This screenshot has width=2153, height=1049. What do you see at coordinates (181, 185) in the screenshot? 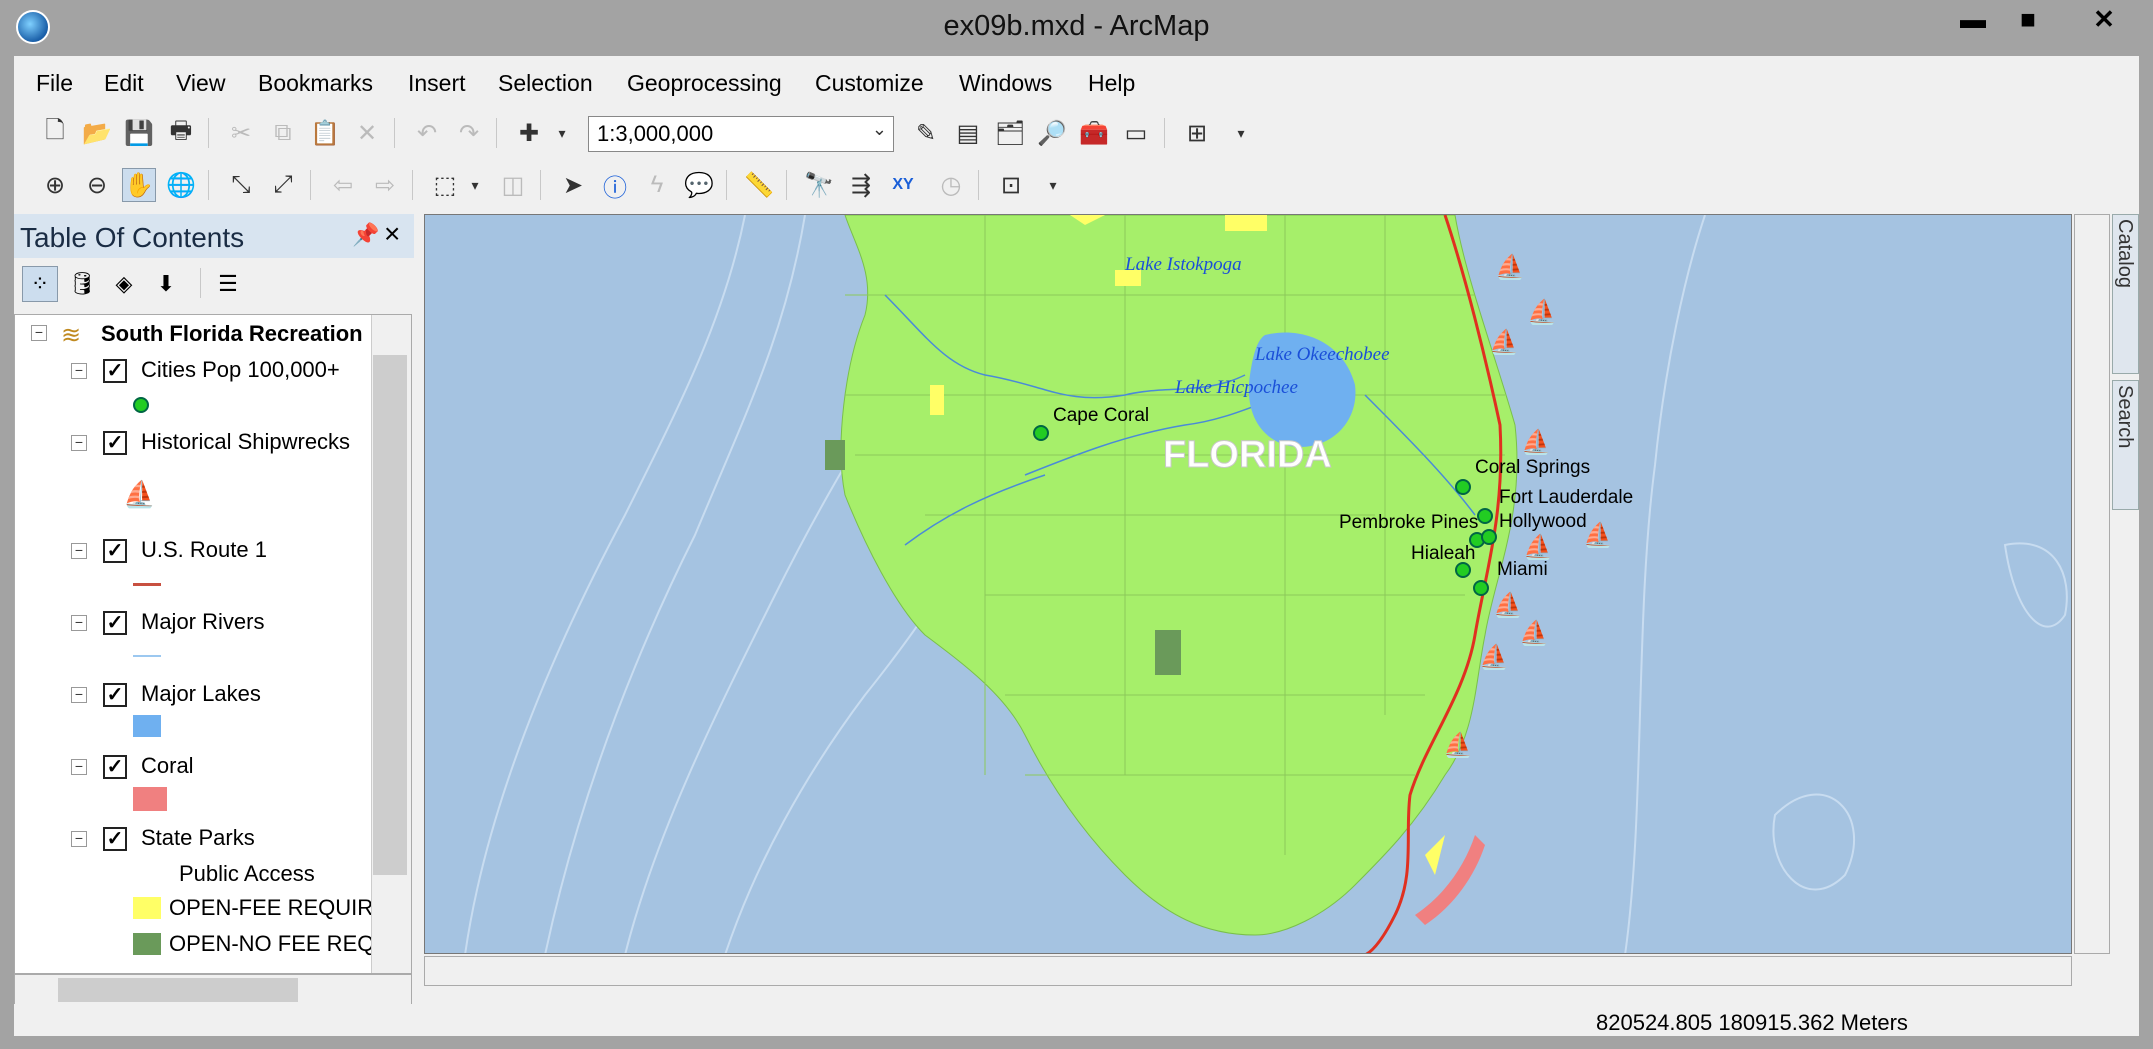
I see `full-extent-icon: 🌐` at bounding box center [181, 185].